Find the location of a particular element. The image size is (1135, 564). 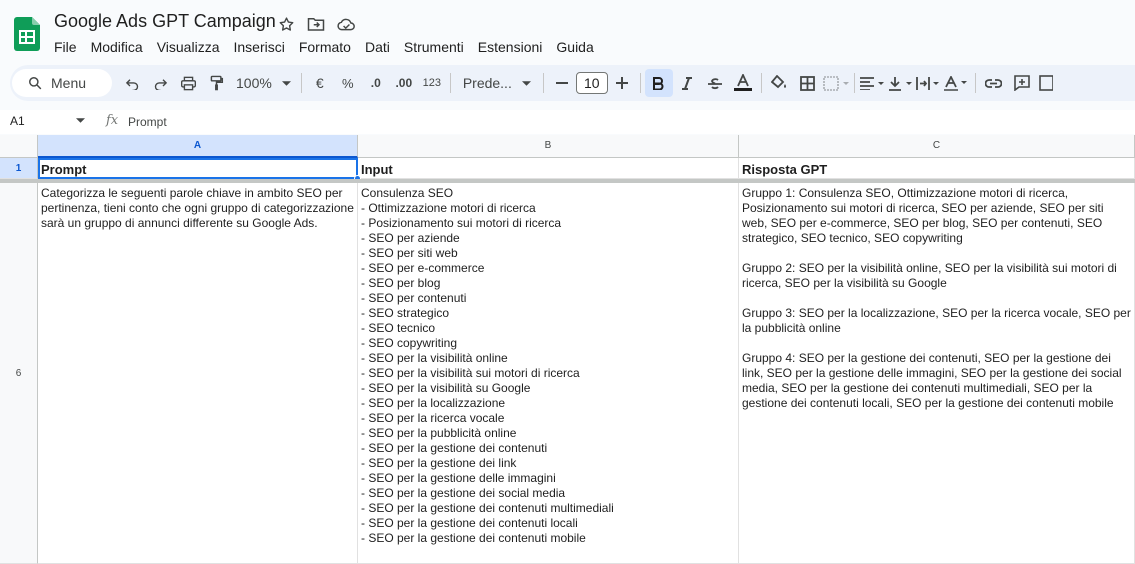

formula-input: Prompt is located at coordinates (147, 122).